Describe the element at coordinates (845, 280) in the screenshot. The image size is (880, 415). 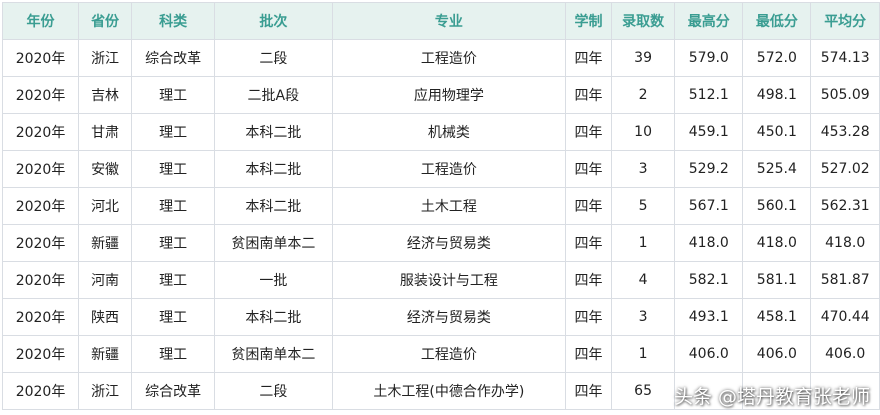
I see `cell-avg-score: 581.87` at that location.